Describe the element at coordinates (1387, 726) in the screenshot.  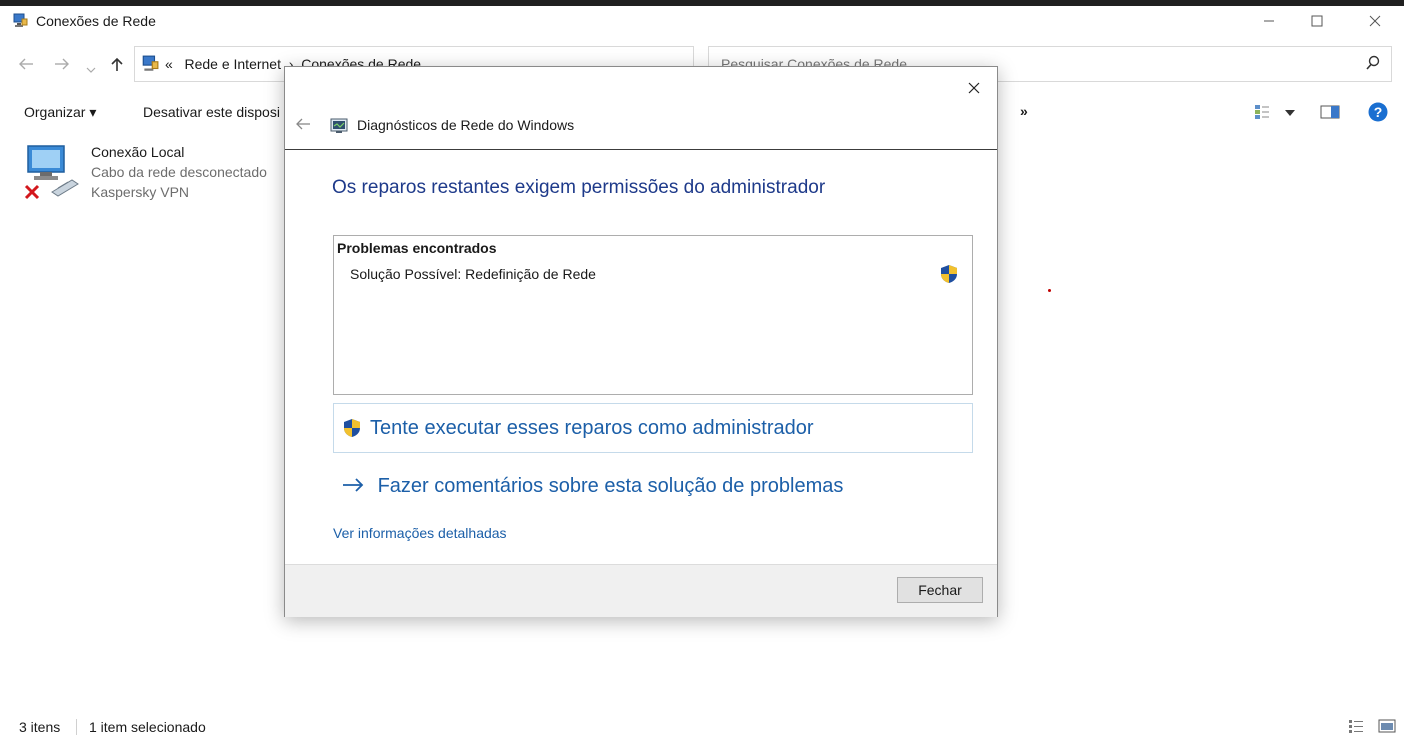
I see `large-icons-view-icon` at that location.